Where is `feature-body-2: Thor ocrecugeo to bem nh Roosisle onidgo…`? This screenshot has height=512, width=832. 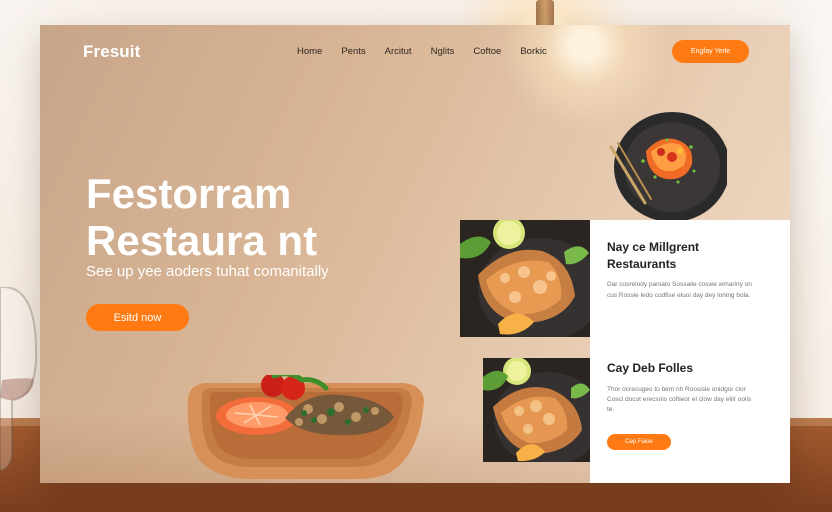 feature-body-2: Thor ocrecugeo to bem nh Roosisle onidgo… is located at coordinates (679, 399).